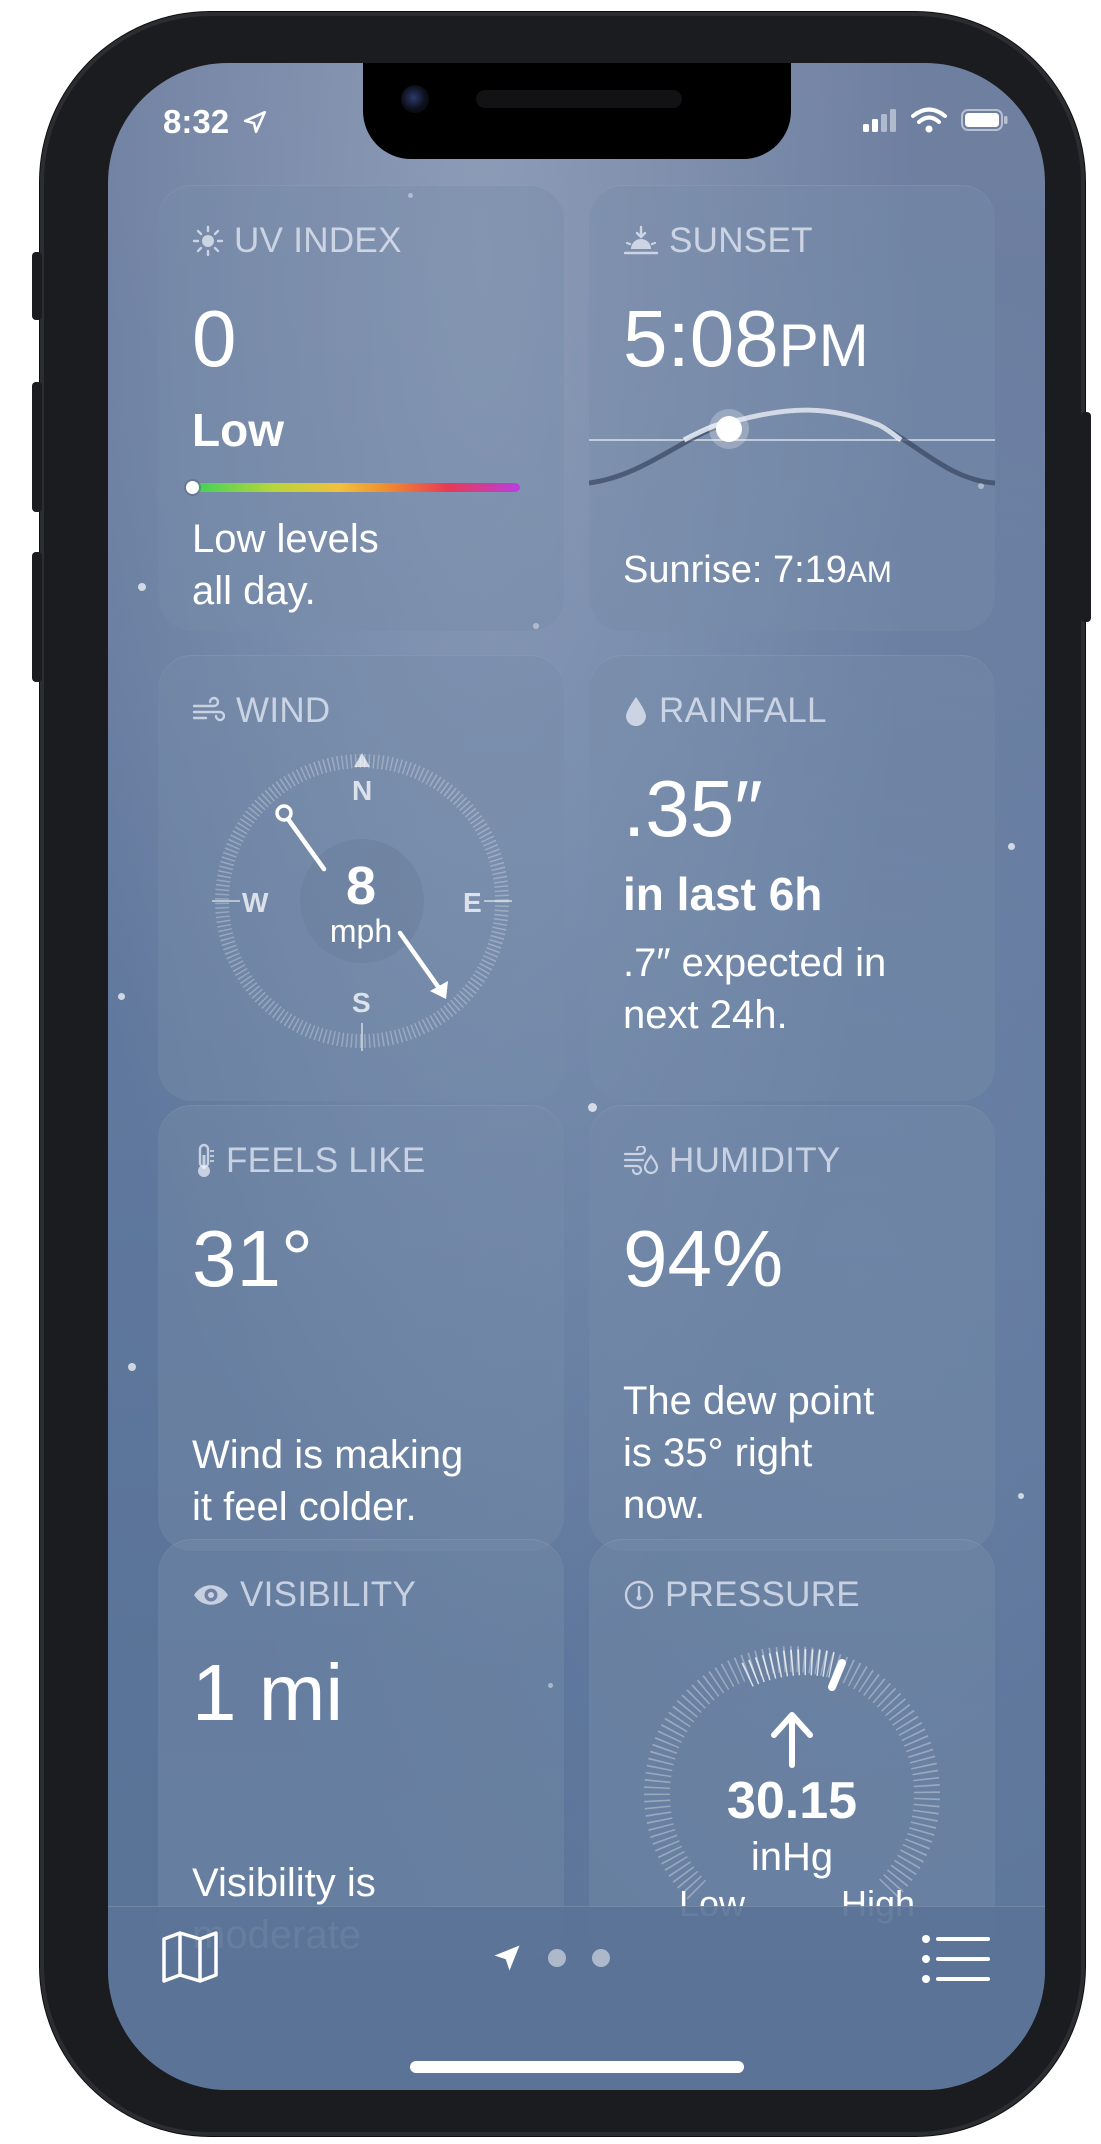 The image size is (1101, 2144). What do you see at coordinates (723, 894) in the screenshot?
I see `rainfall-period: in last 6h` at bounding box center [723, 894].